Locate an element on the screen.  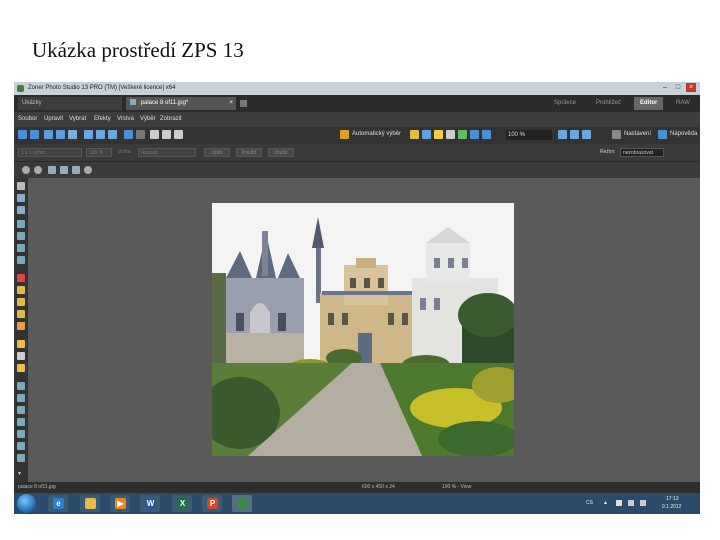
print-icon is located at coordinates (112, 134).